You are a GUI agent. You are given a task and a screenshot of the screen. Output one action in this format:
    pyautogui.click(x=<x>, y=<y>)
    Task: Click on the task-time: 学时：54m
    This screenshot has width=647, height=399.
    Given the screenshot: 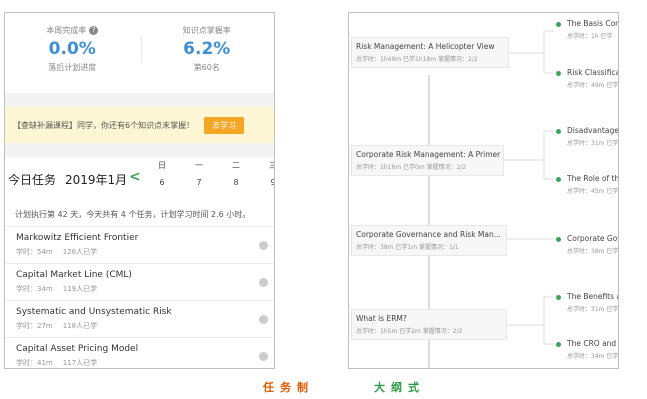 What is the action you would take?
    pyautogui.click(x=34, y=252)
    